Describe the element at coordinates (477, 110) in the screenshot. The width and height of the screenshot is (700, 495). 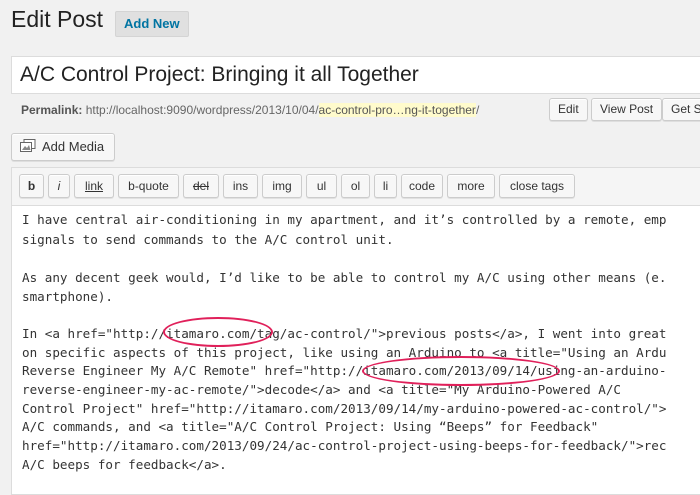
I see `permalink-trail: /` at that location.